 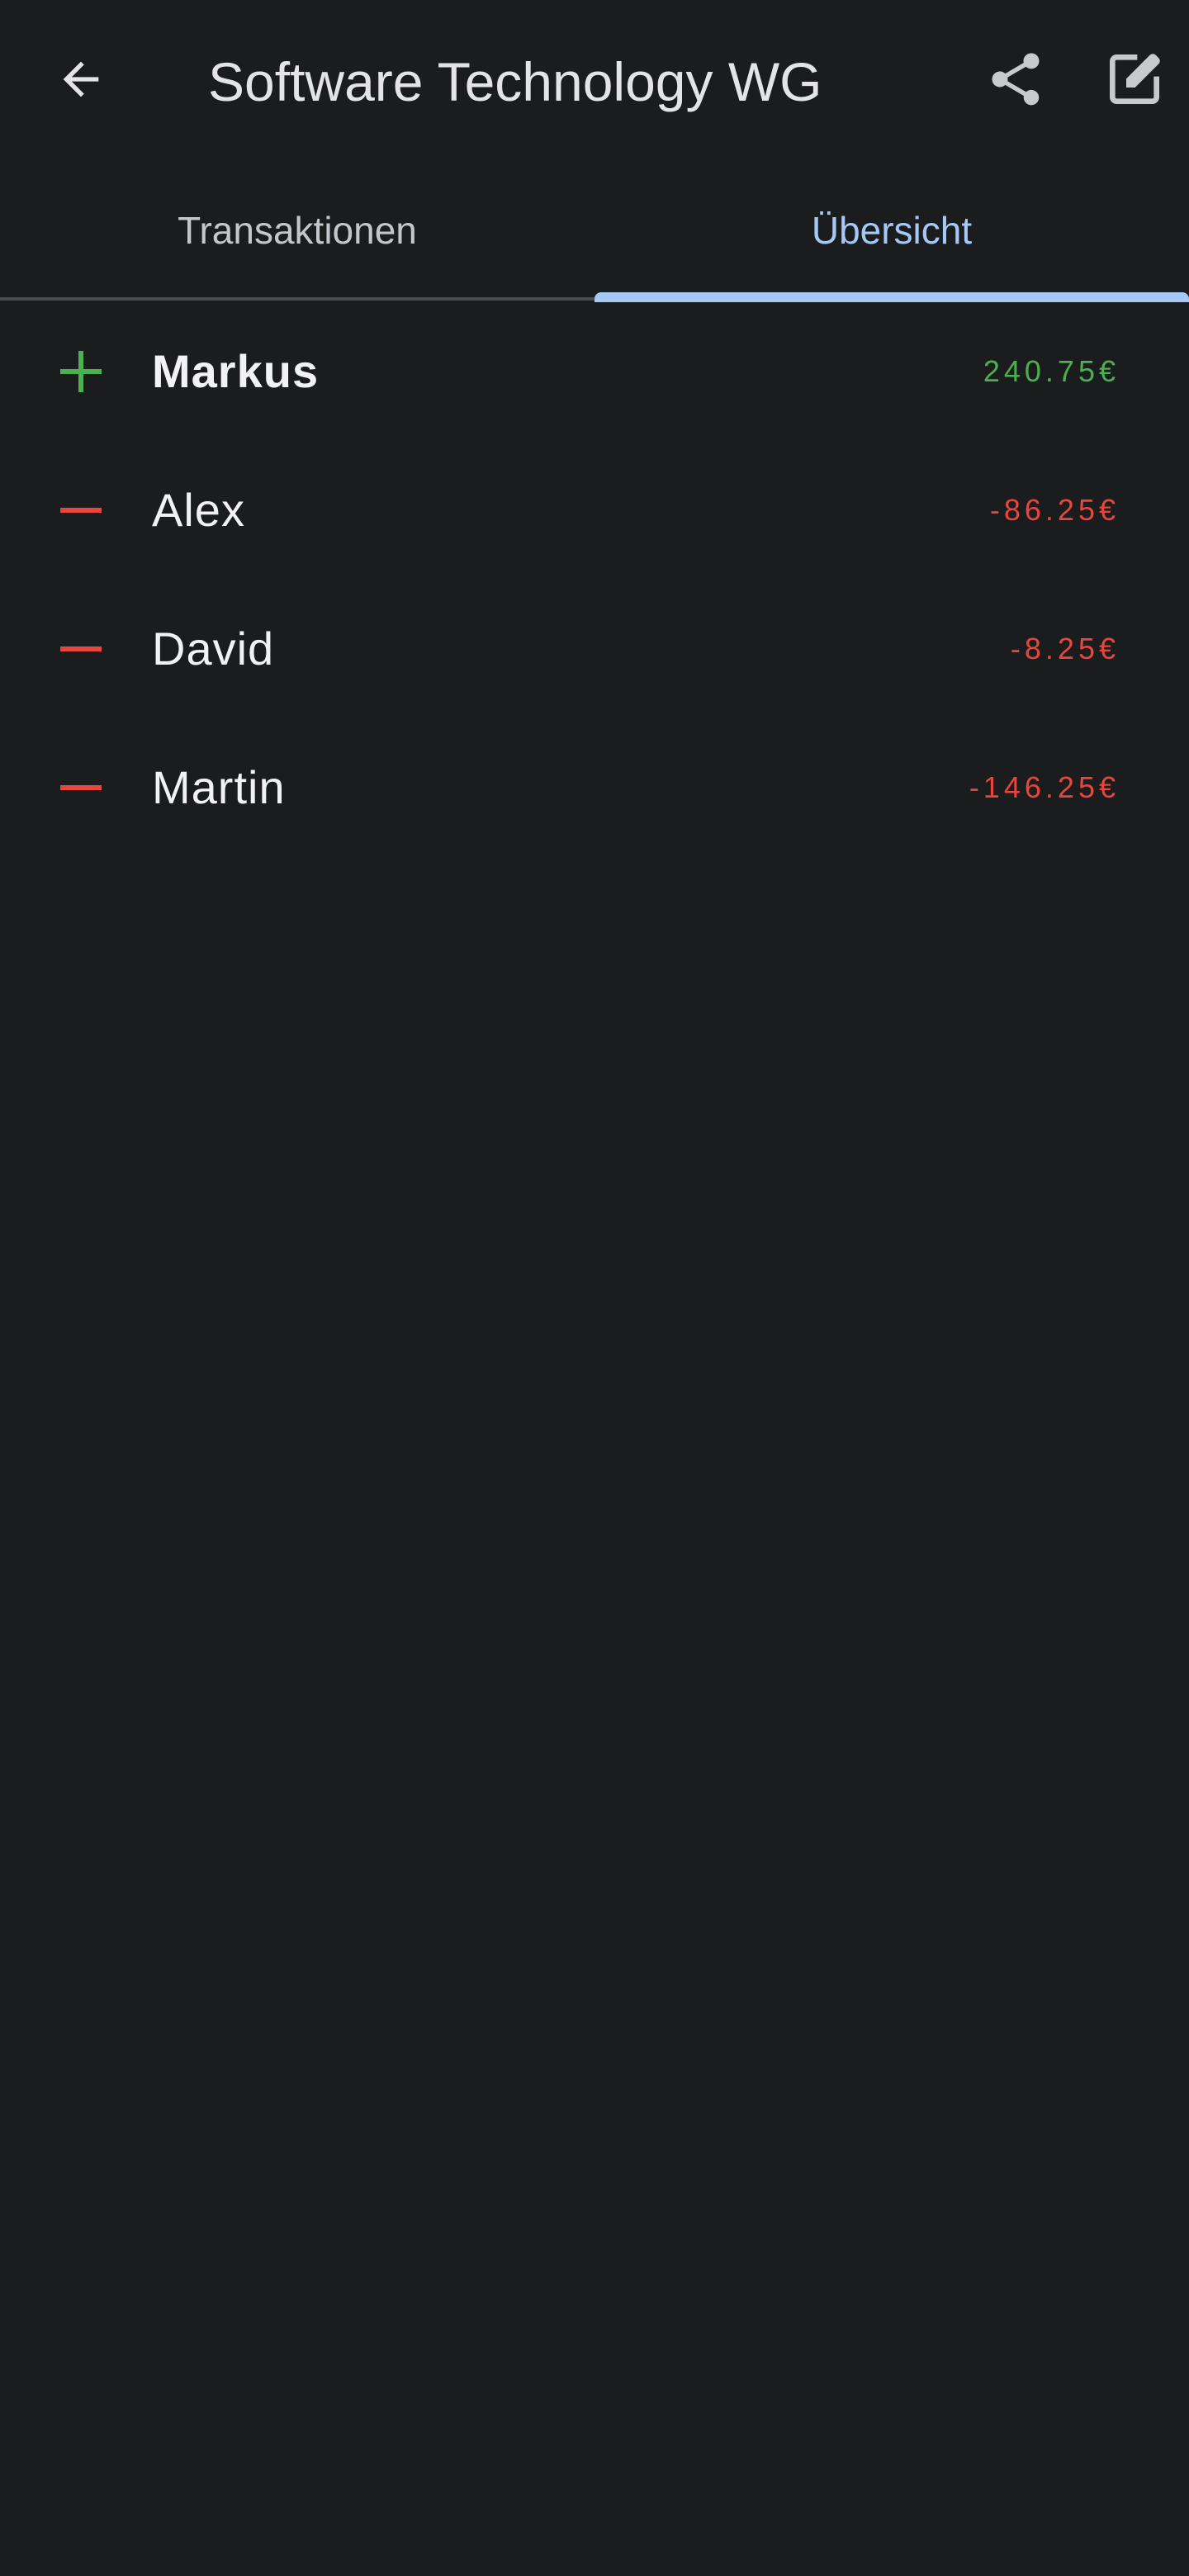 I want to click on arrow-left-icon, so click(x=81, y=79).